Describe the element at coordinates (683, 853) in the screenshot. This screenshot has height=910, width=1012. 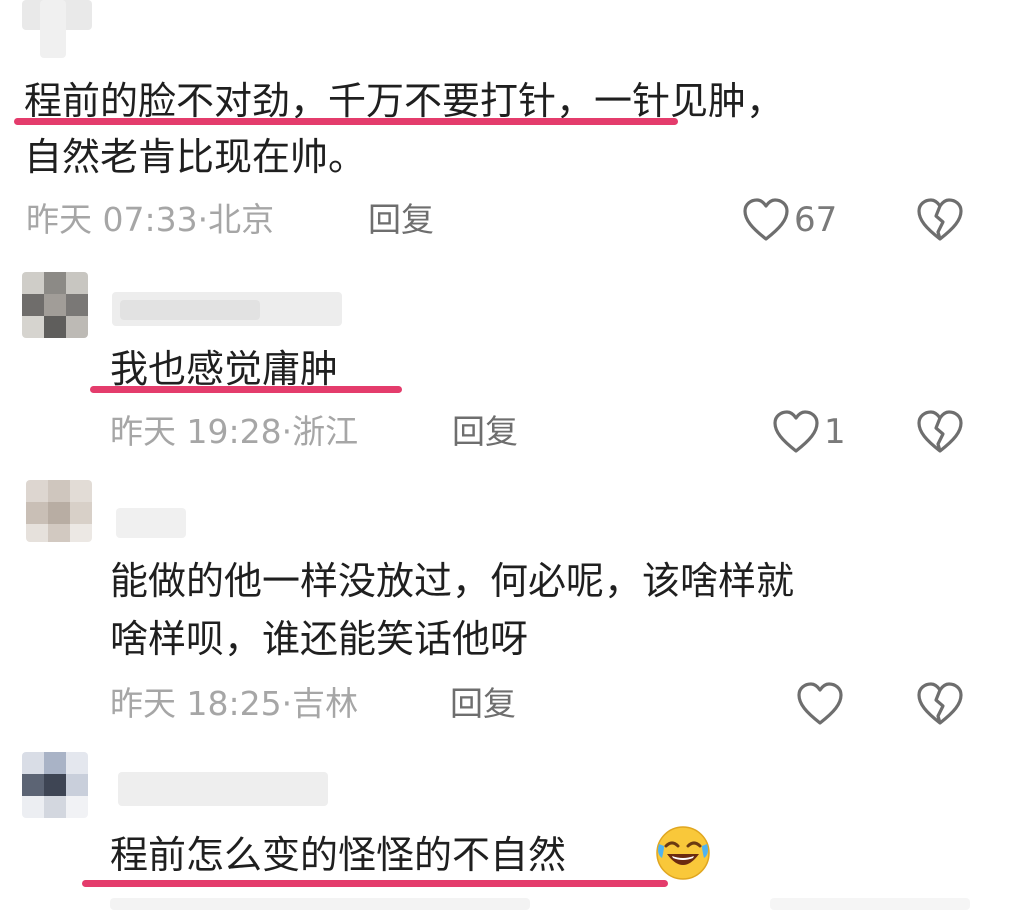
I see `rolling-laughing-emoji-icon` at that location.